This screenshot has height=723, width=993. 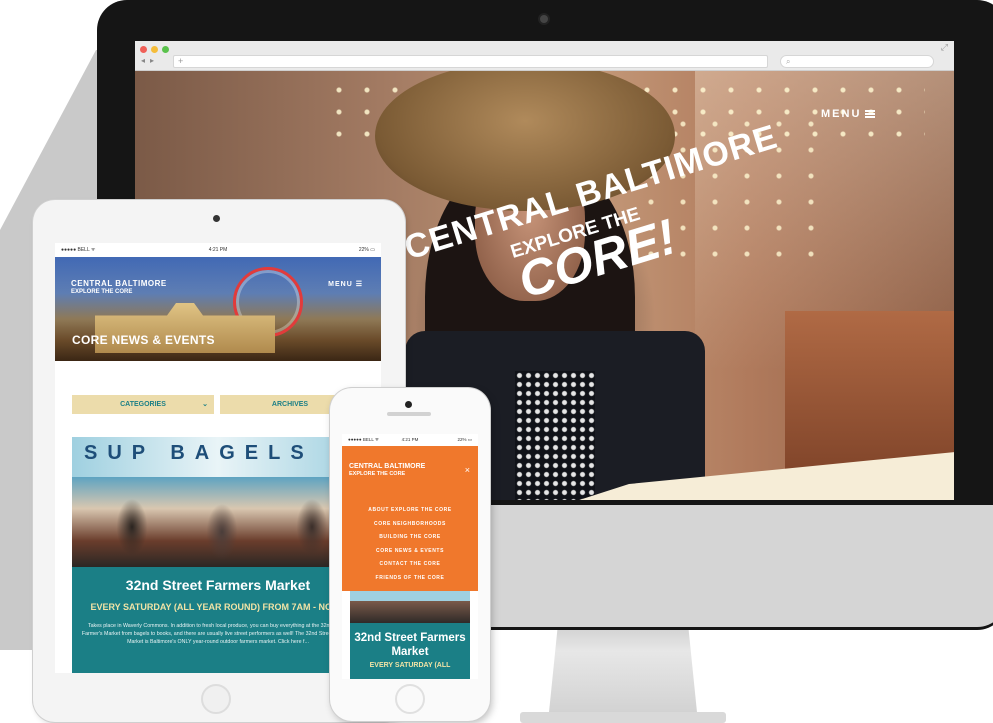 I want to click on menu-label: MENU, so click(x=841, y=114).